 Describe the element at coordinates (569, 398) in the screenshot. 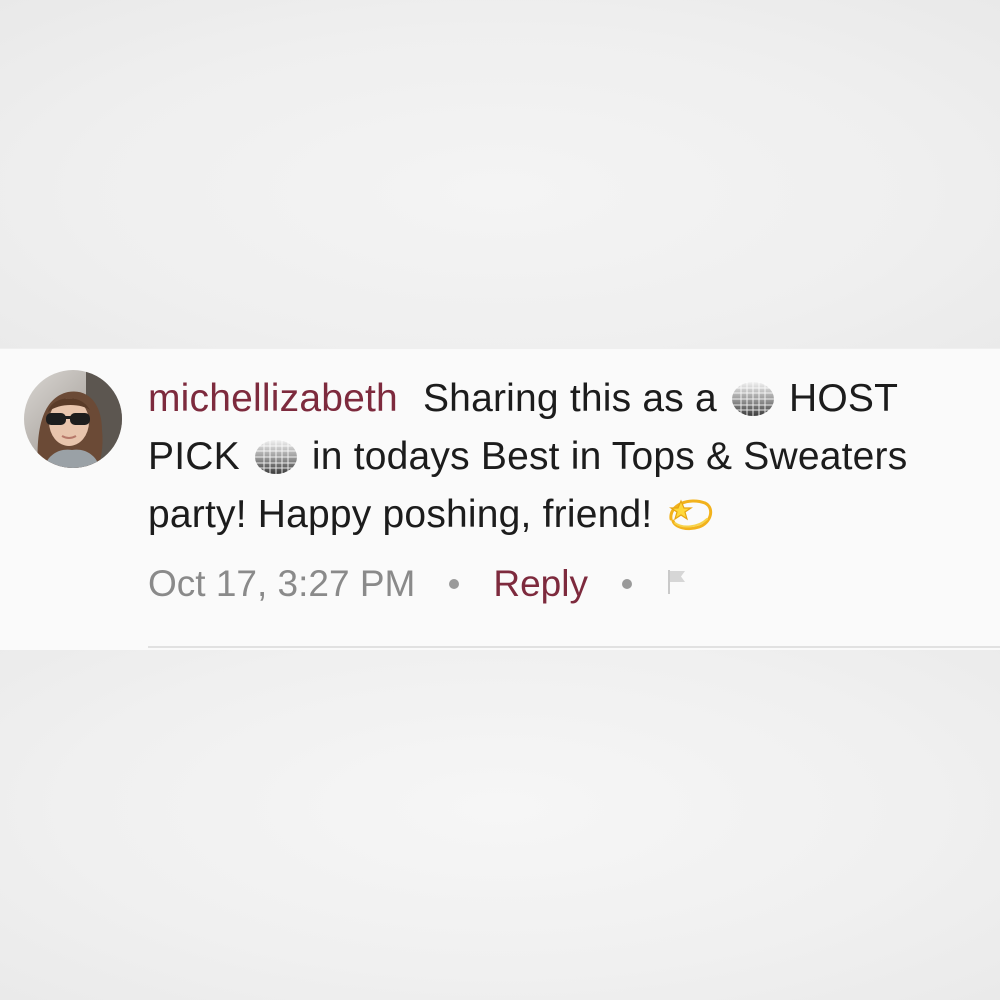

I see `comment-text-part1: Sharing this as a` at that location.